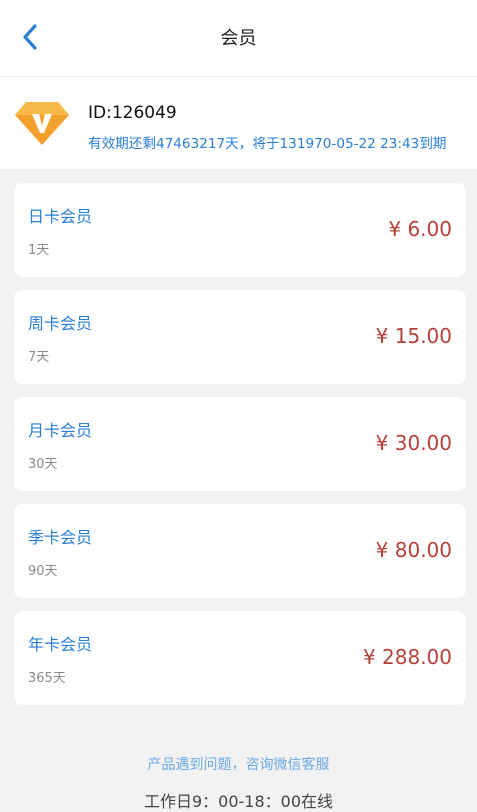 This screenshot has width=477, height=812. What do you see at coordinates (60, 216) in the screenshot?
I see `plan-name: 日卡会员` at bounding box center [60, 216].